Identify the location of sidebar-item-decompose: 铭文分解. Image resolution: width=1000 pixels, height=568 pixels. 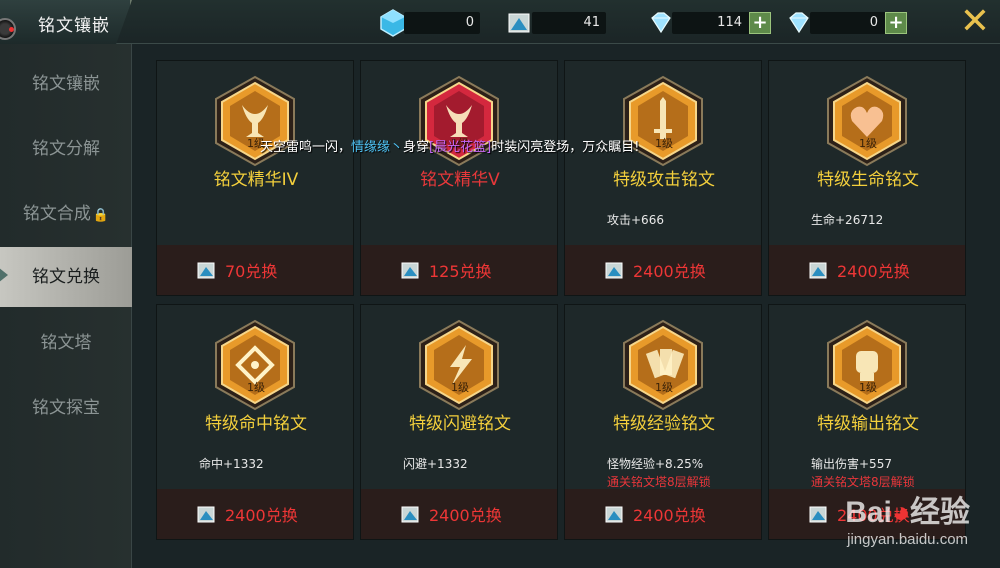
(66, 149).